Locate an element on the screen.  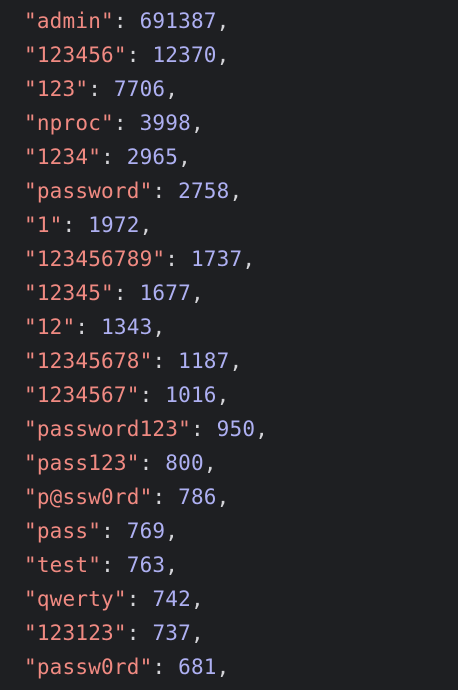
json-value: 1972 is located at coordinates (114, 225).